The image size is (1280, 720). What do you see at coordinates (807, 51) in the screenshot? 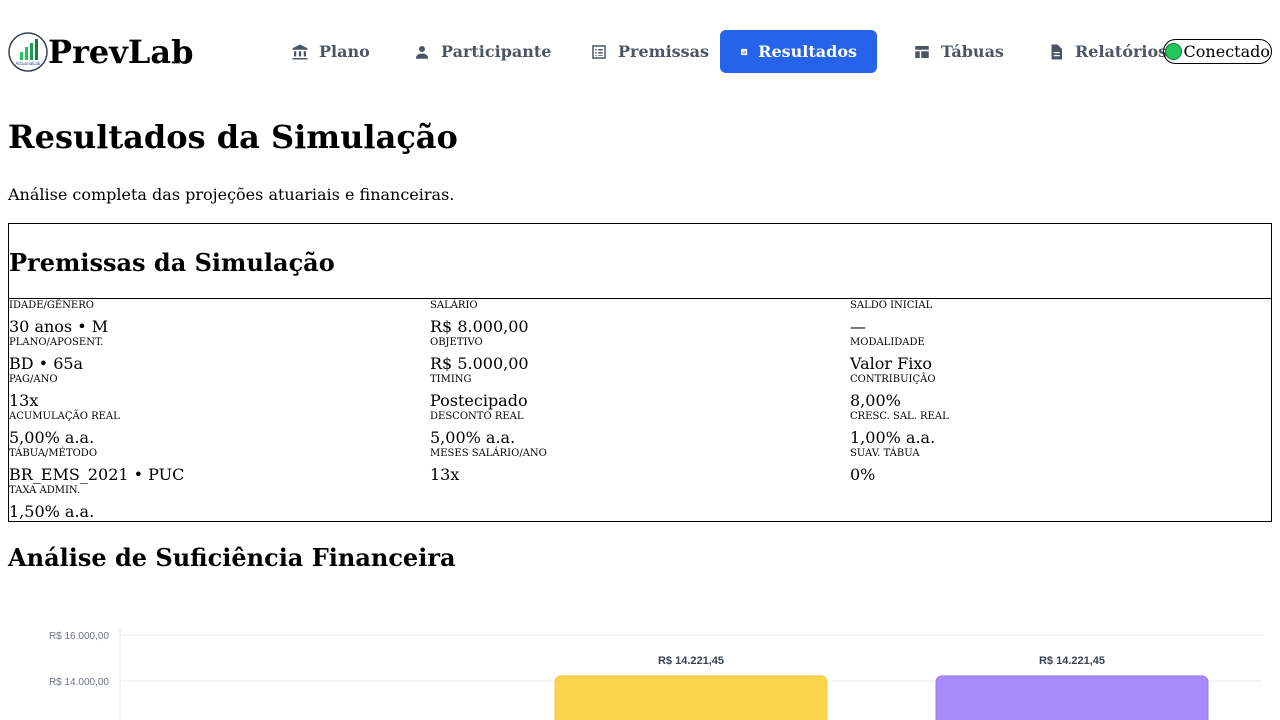
I see `nav-label: Resultados` at bounding box center [807, 51].